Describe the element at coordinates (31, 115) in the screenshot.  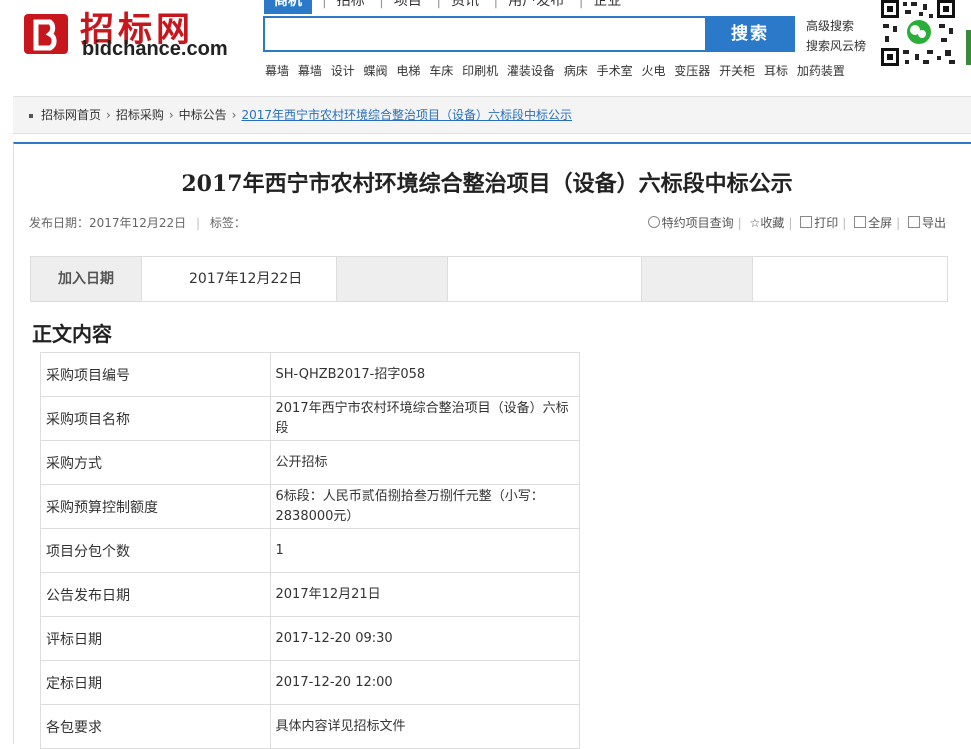
I see `bullet-icon` at that location.